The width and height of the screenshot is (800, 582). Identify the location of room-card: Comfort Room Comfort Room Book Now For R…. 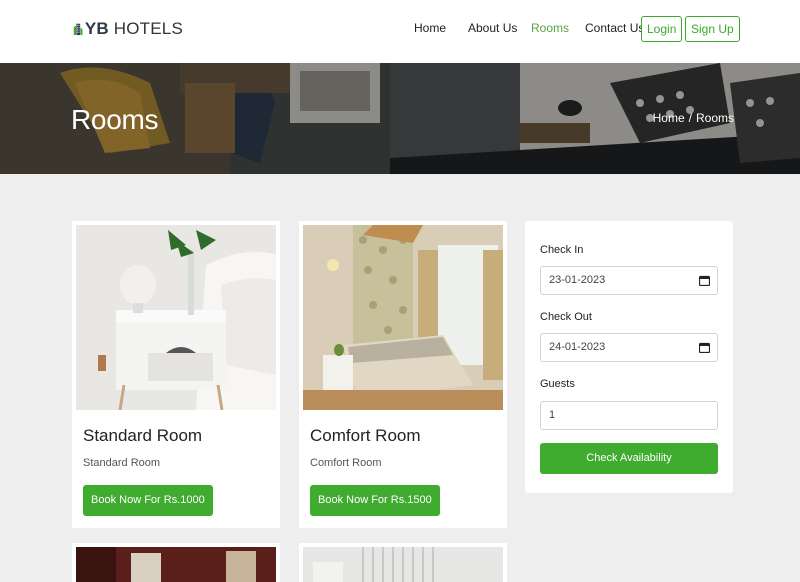
(403, 374).